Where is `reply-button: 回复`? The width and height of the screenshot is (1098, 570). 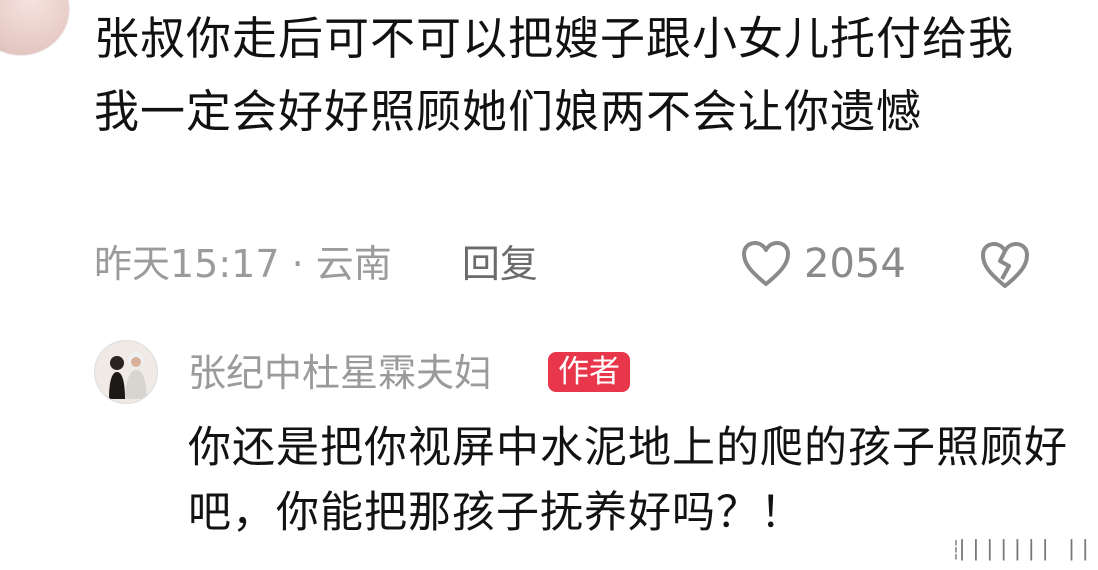
reply-button: 回复 is located at coordinates (500, 264).